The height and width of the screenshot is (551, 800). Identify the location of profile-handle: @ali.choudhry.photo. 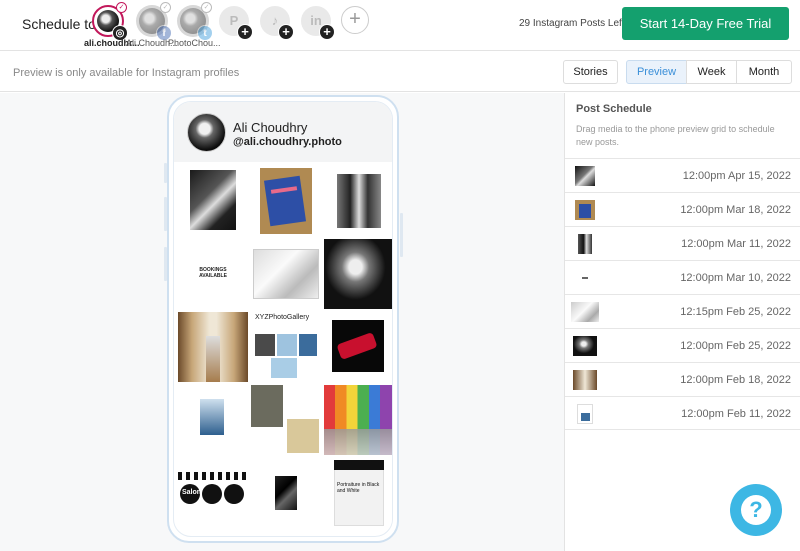
(287, 142).